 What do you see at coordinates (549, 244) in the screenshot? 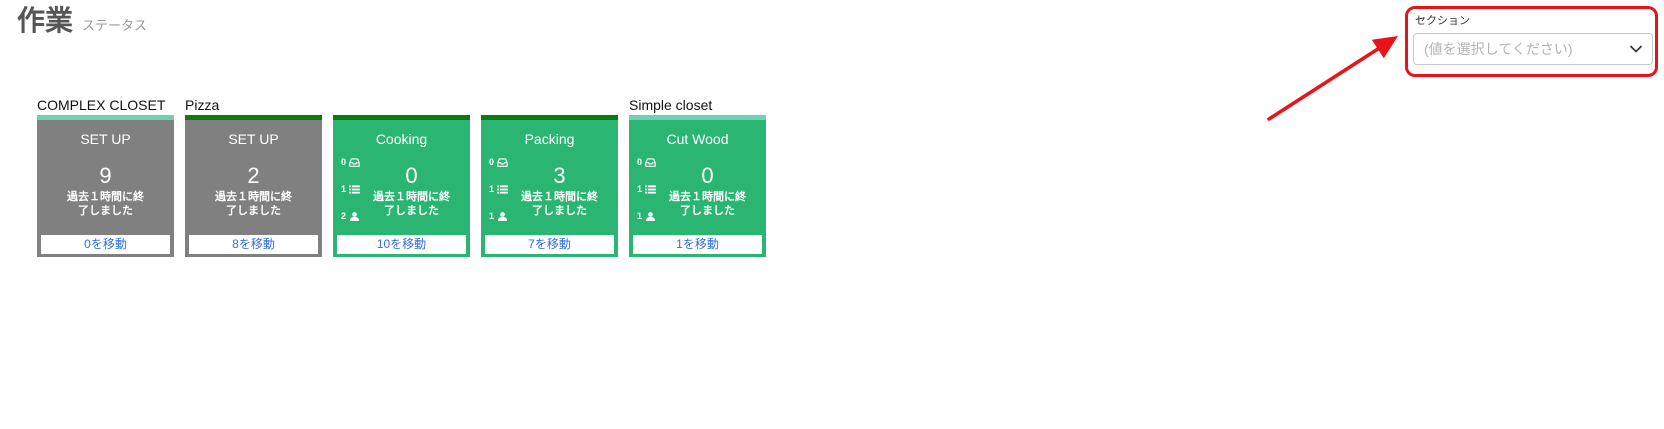
I see `move-button: 7を移動` at bounding box center [549, 244].